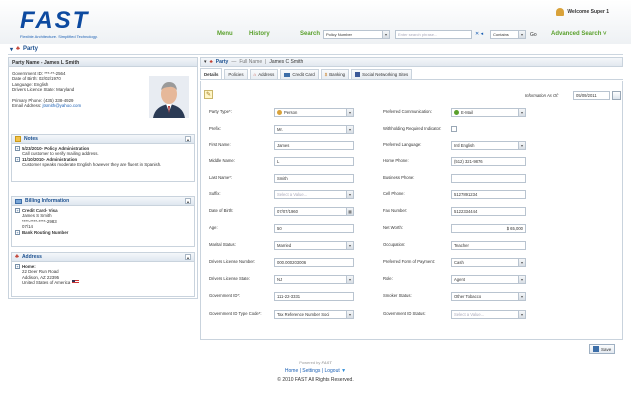 Image resolution: width=631 pixels, height=397 pixels. What do you see at coordinates (508, 34) in the screenshot?
I see `match-select: Contains ▾` at bounding box center [508, 34].